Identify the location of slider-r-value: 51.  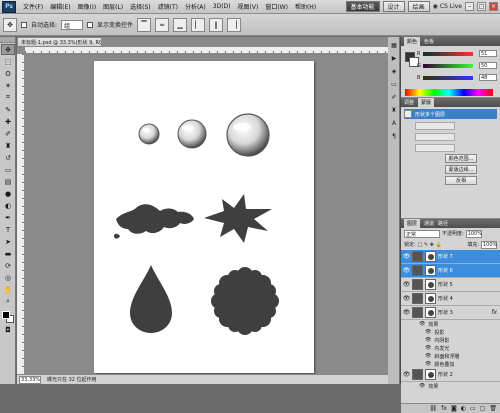
(488, 53).